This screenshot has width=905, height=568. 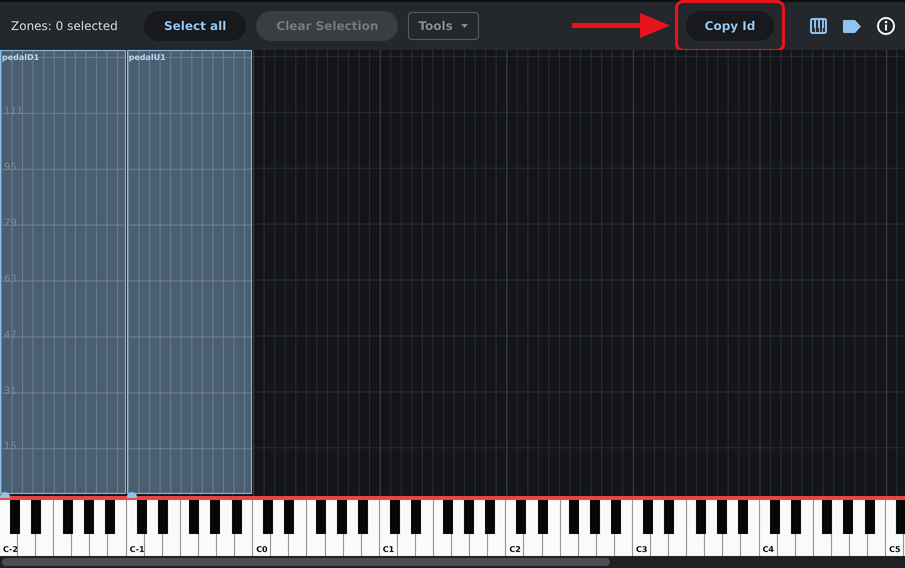 What do you see at coordinates (190, 528) in the screenshot?
I see `piano-octave: C-1` at bounding box center [190, 528].